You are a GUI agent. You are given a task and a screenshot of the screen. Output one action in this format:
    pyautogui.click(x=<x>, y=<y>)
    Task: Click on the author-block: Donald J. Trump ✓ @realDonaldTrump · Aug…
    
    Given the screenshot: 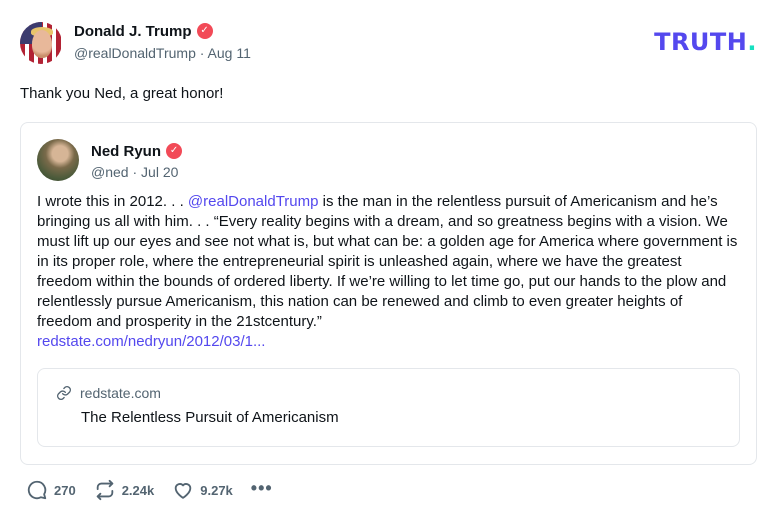 What is the action you would take?
    pyautogui.click(x=162, y=41)
    